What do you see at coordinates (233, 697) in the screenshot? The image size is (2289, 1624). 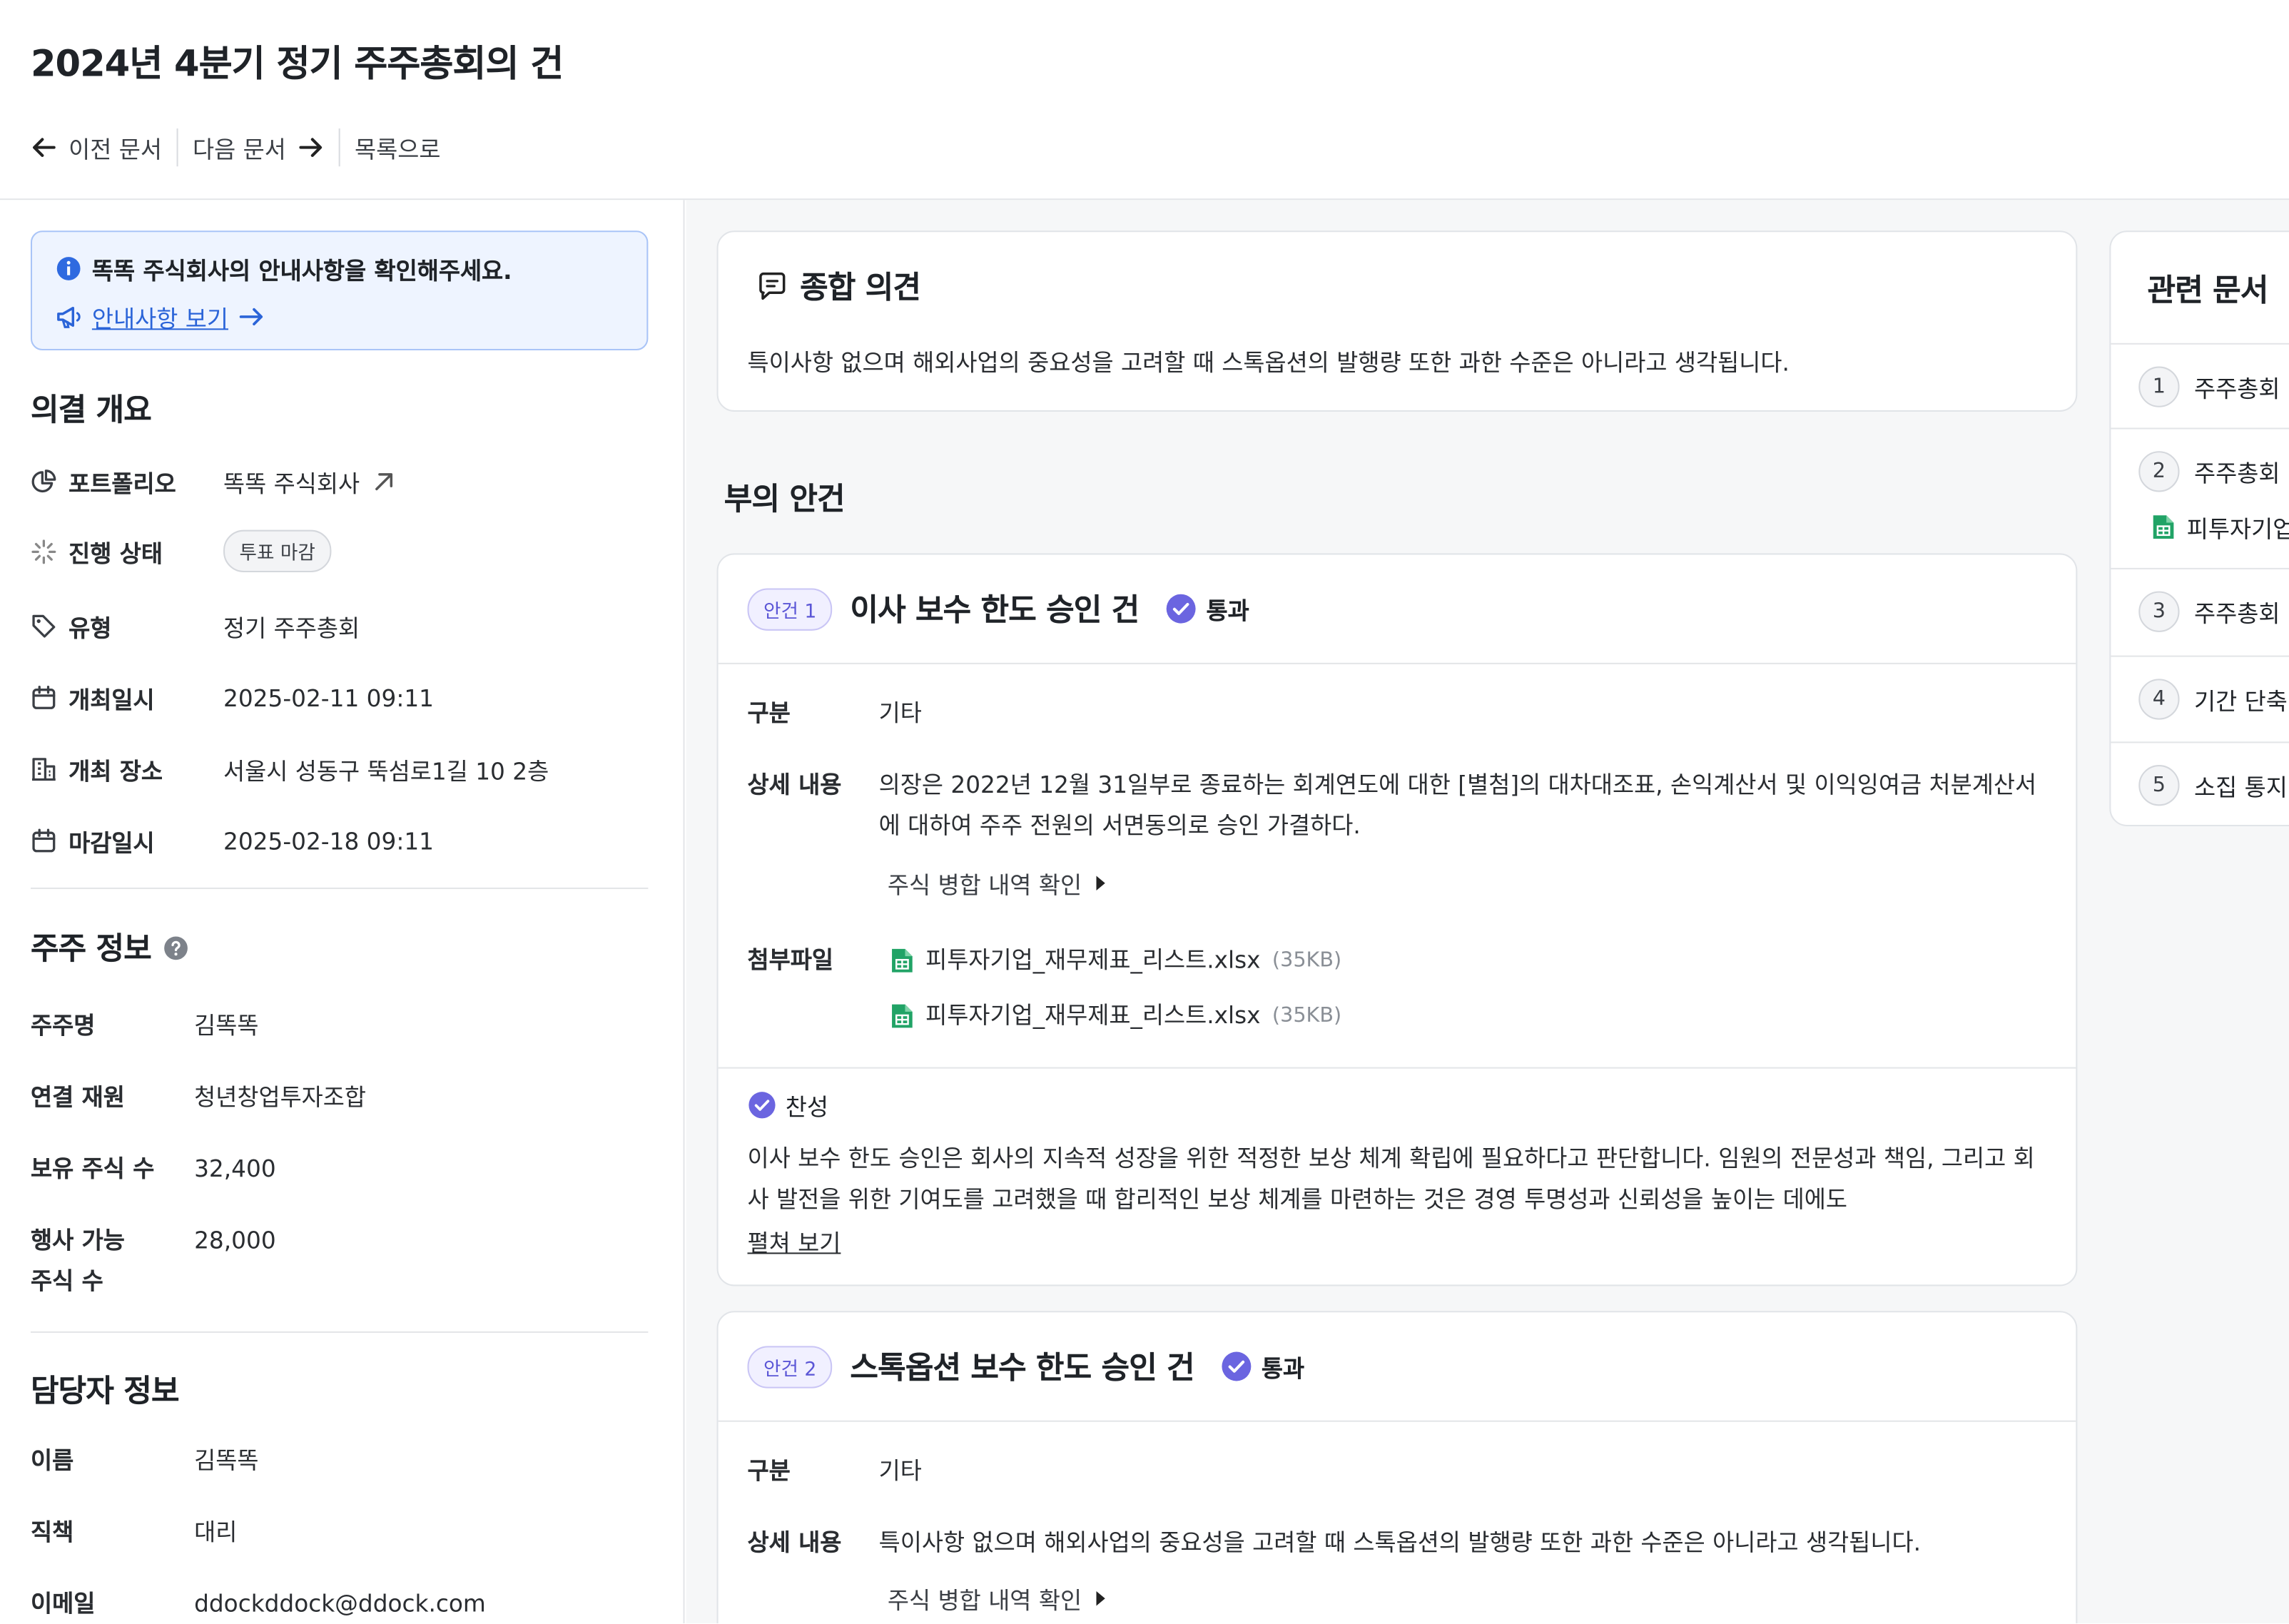 I see `overview-row-date: 개최일시 2025-02-11 09:11` at bounding box center [233, 697].